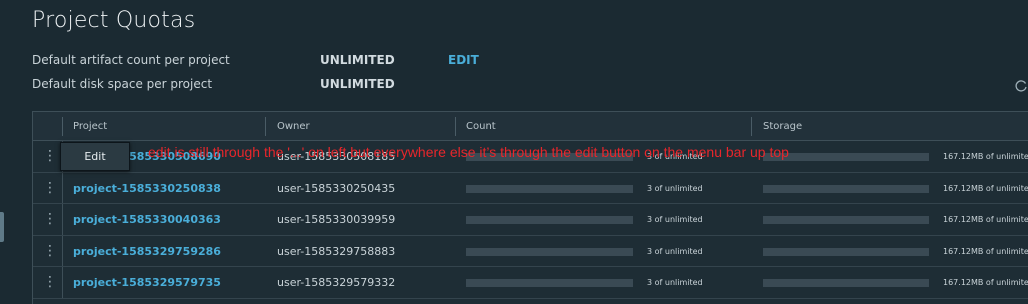  Describe the element at coordinates (147, 251) in the screenshot. I see `project-link: project-1585329759286` at that location.